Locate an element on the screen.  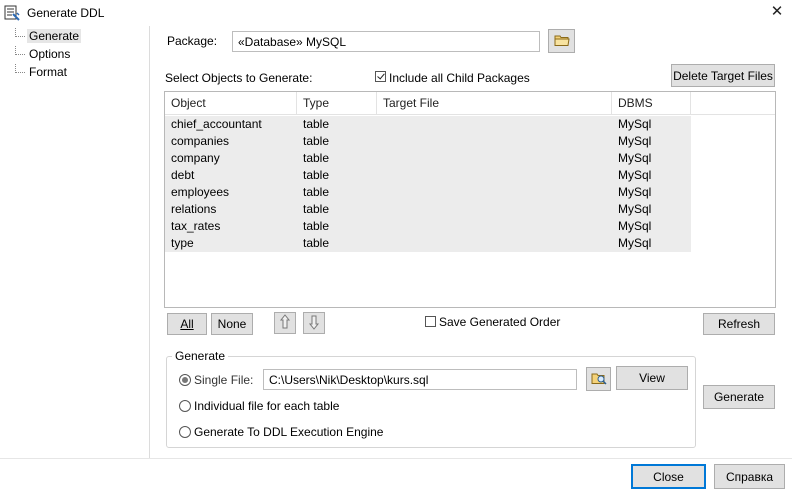
select-objects-label: Select Objects to Generate: is located at coordinates (239, 78).